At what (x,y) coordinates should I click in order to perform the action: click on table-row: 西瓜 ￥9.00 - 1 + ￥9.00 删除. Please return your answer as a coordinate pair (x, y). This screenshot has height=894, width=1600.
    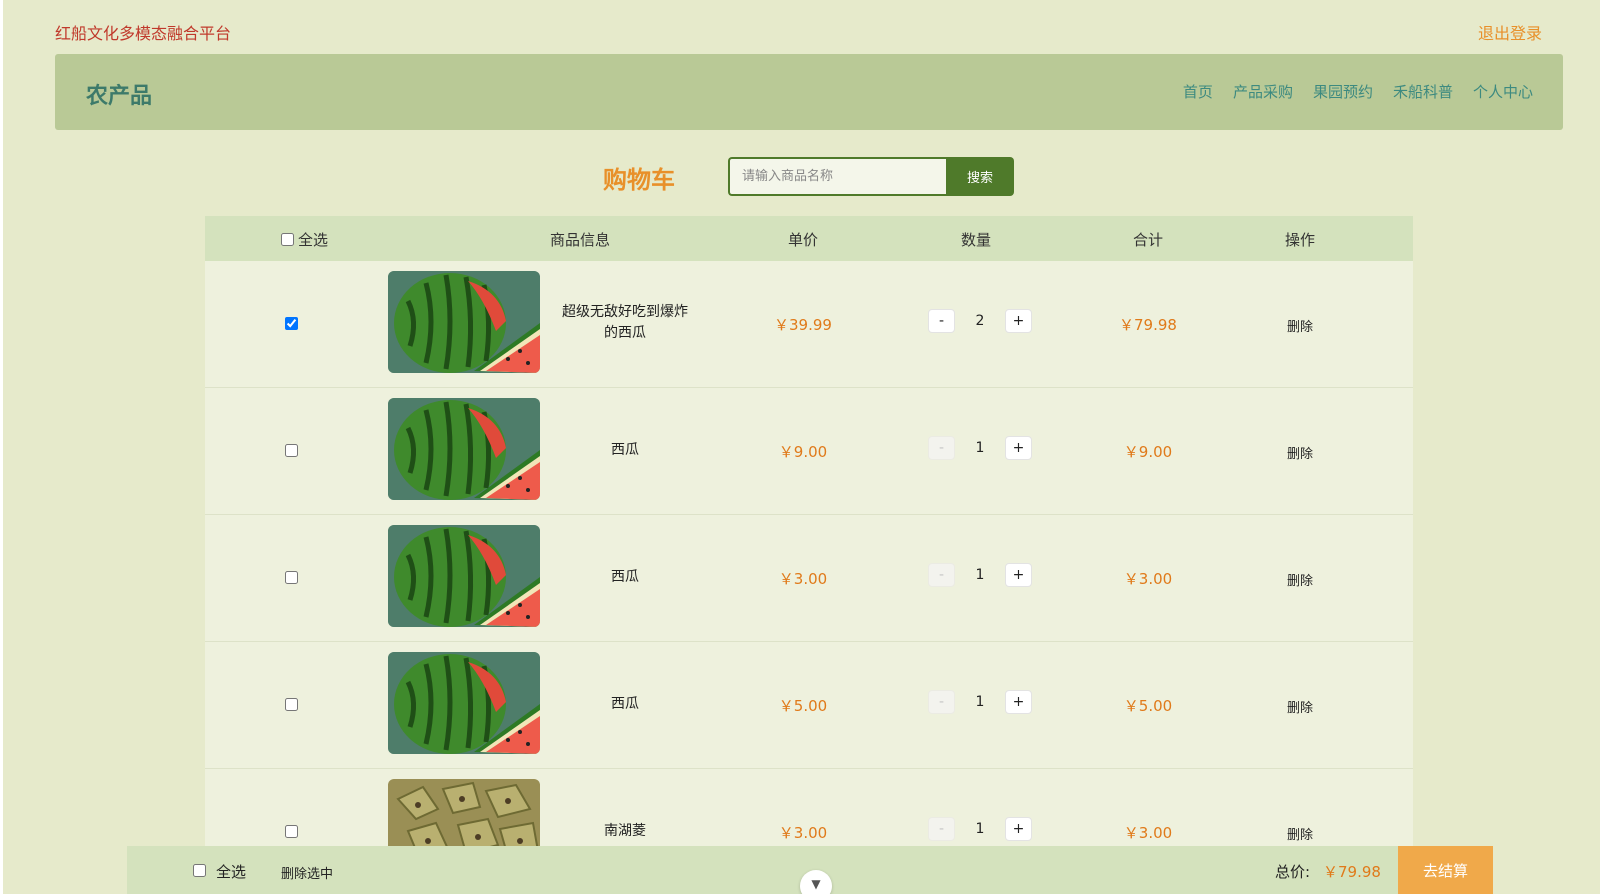
    Looking at the image, I should click on (809, 451).